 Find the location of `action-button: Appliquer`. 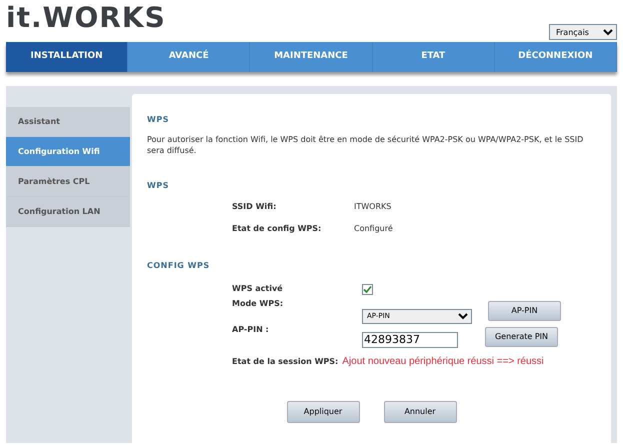

action-button: Appliquer is located at coordinates (323, 412).